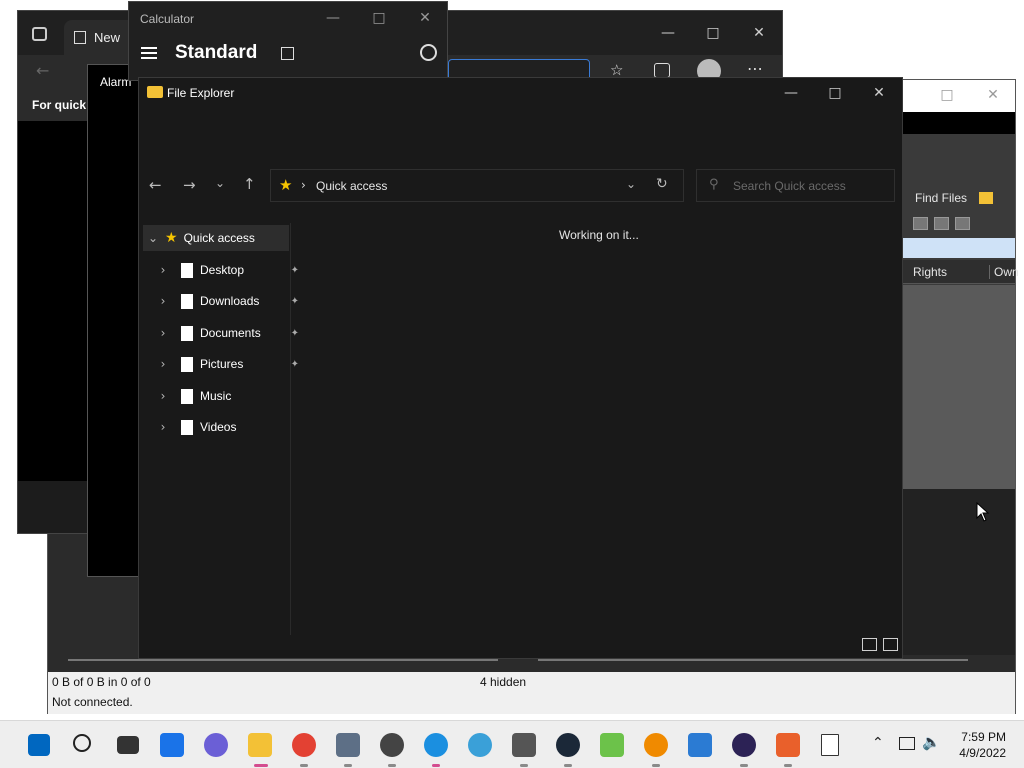 The width and height of the screenshot is (1024, 768). What do you see at coordinates (982, 753) in the screenshot?
I see `clock-date: 4/9/2022` at bounding box center [982, 753].